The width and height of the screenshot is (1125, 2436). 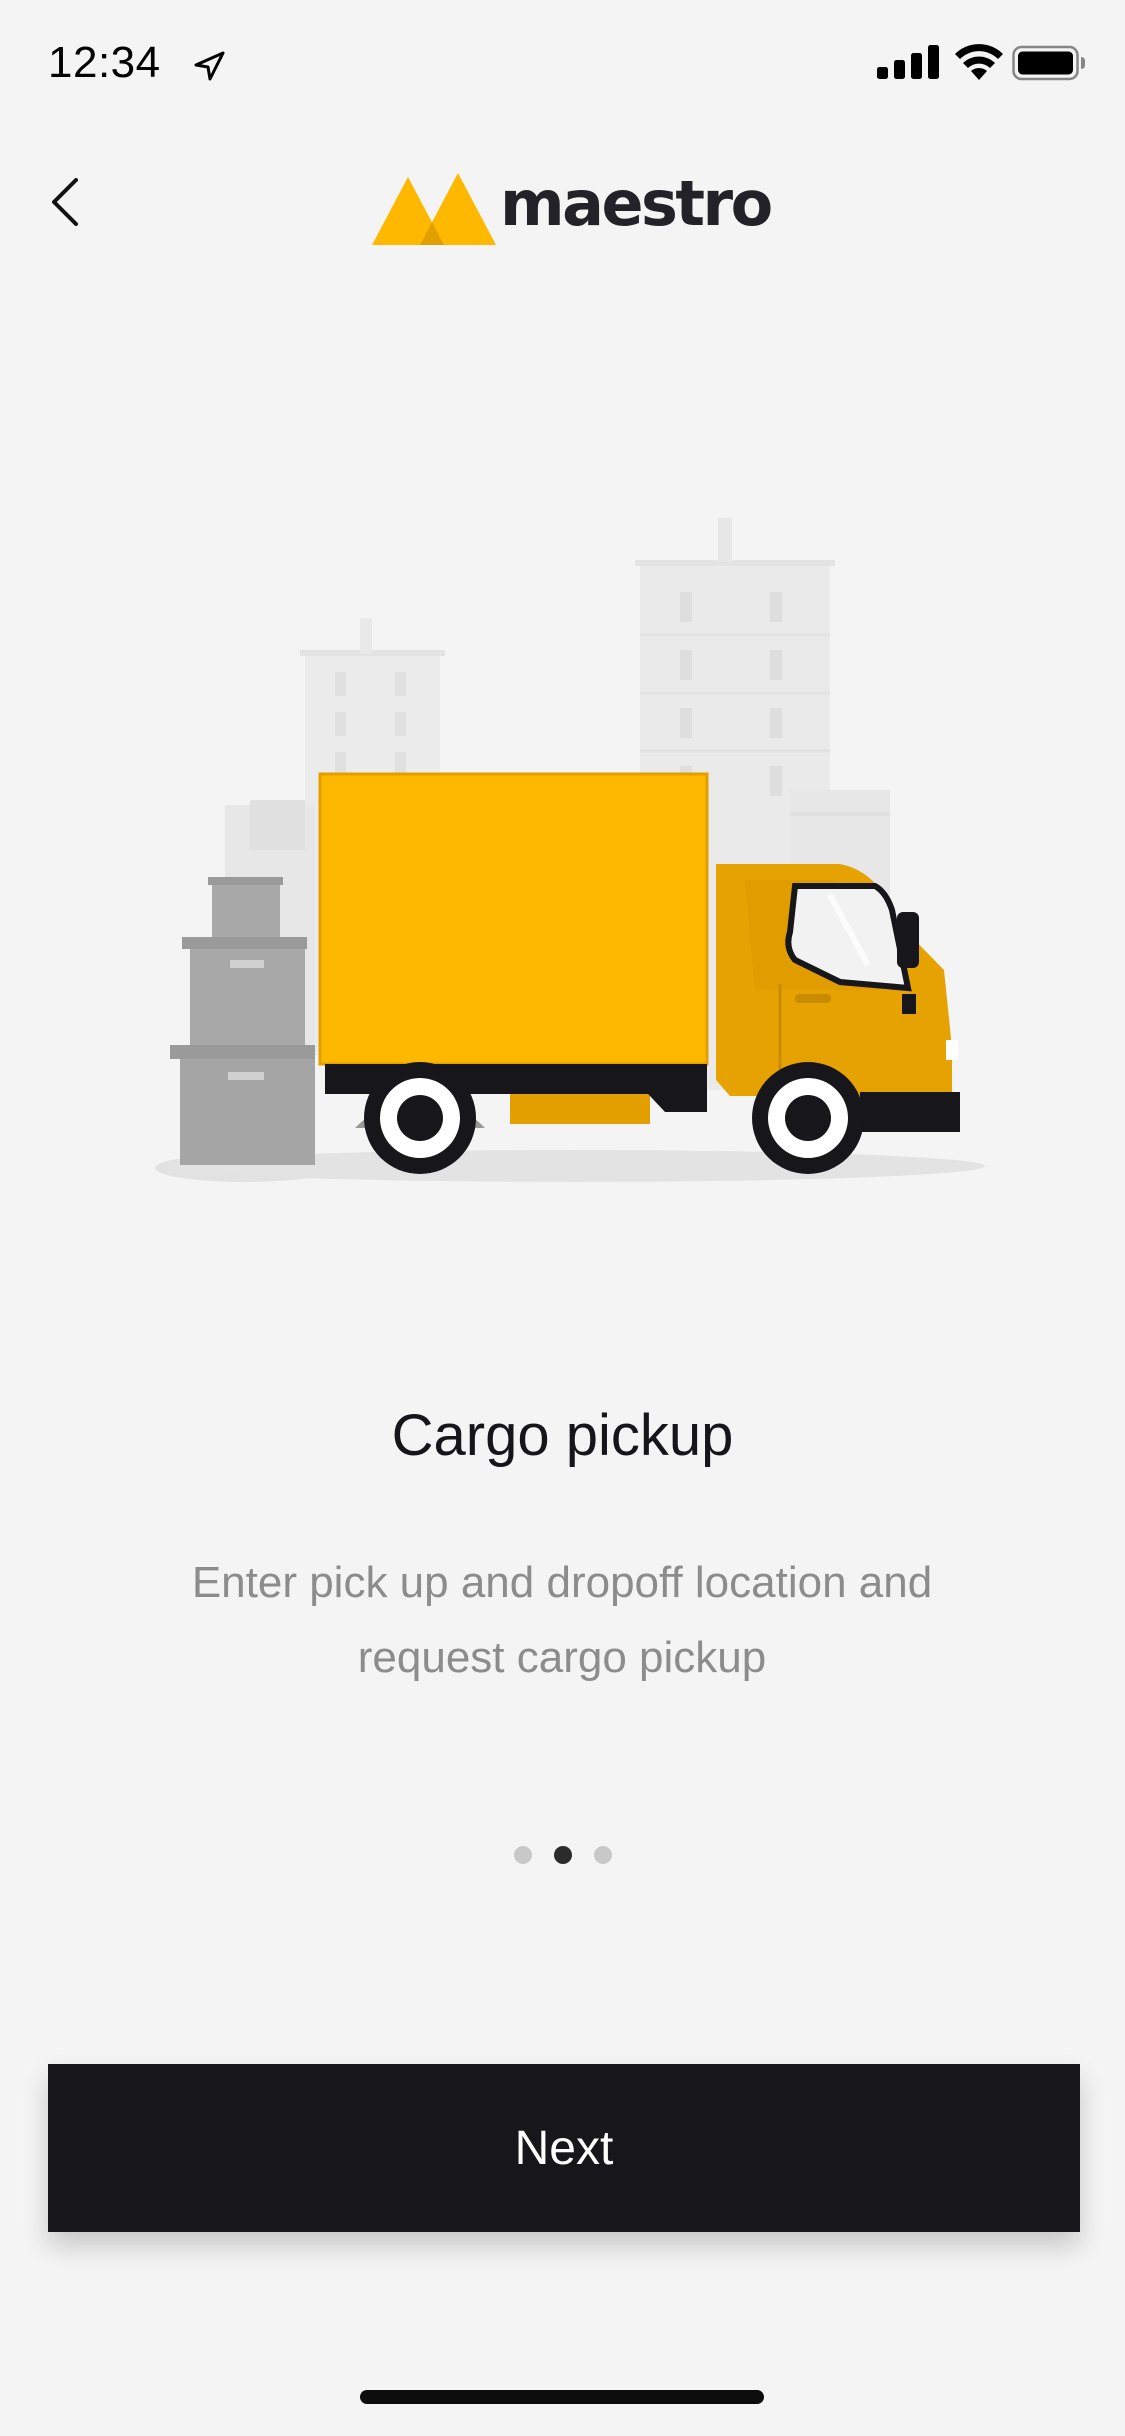 What do you see at coordinates (562, 66) in the screenshot?
I see `status-bar: 12:34` at bounding box center [562, 66].